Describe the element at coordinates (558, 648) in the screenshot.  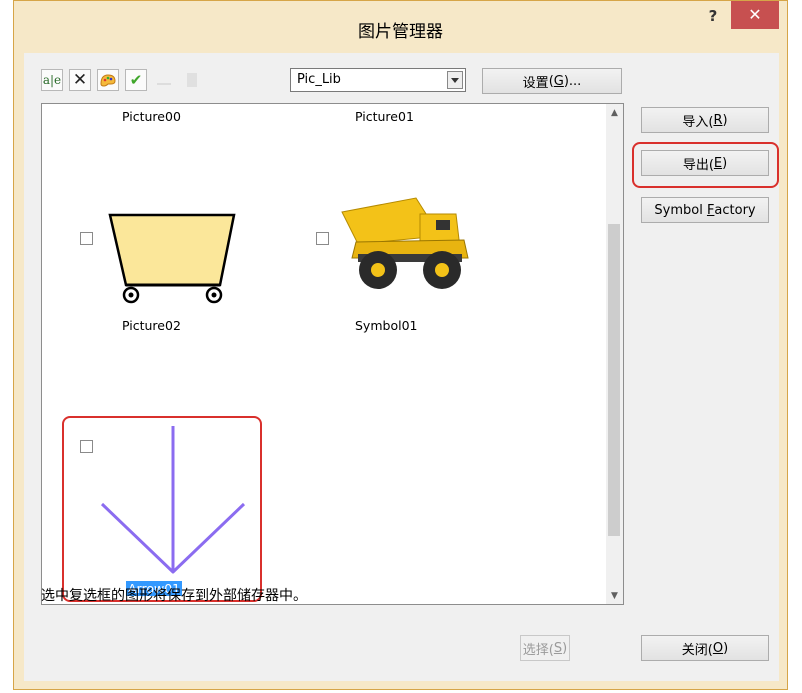
I see `select-key: S` at that location.